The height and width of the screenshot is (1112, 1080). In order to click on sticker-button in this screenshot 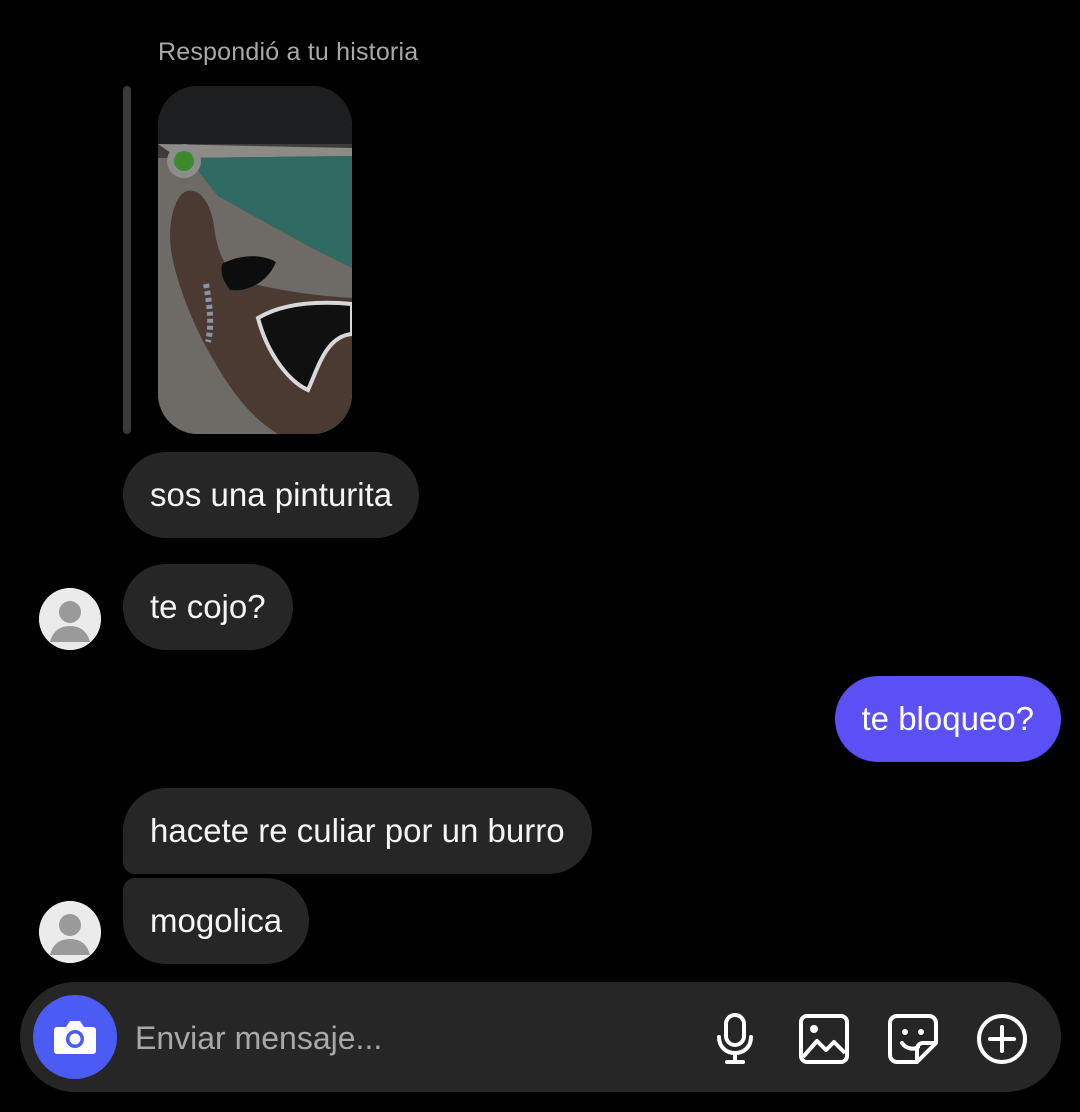, I will do `click(913, 1039)`.